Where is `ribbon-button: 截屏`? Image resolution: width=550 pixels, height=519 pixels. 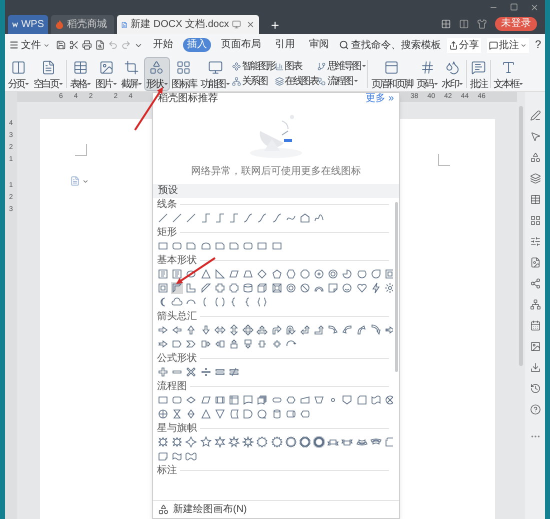 ribbon-button: 截屏 is located at coordinates (131, 73).